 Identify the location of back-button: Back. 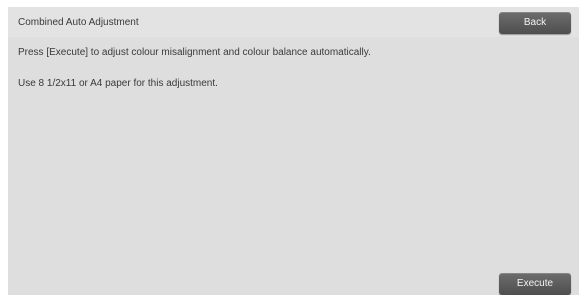
(535, 23).